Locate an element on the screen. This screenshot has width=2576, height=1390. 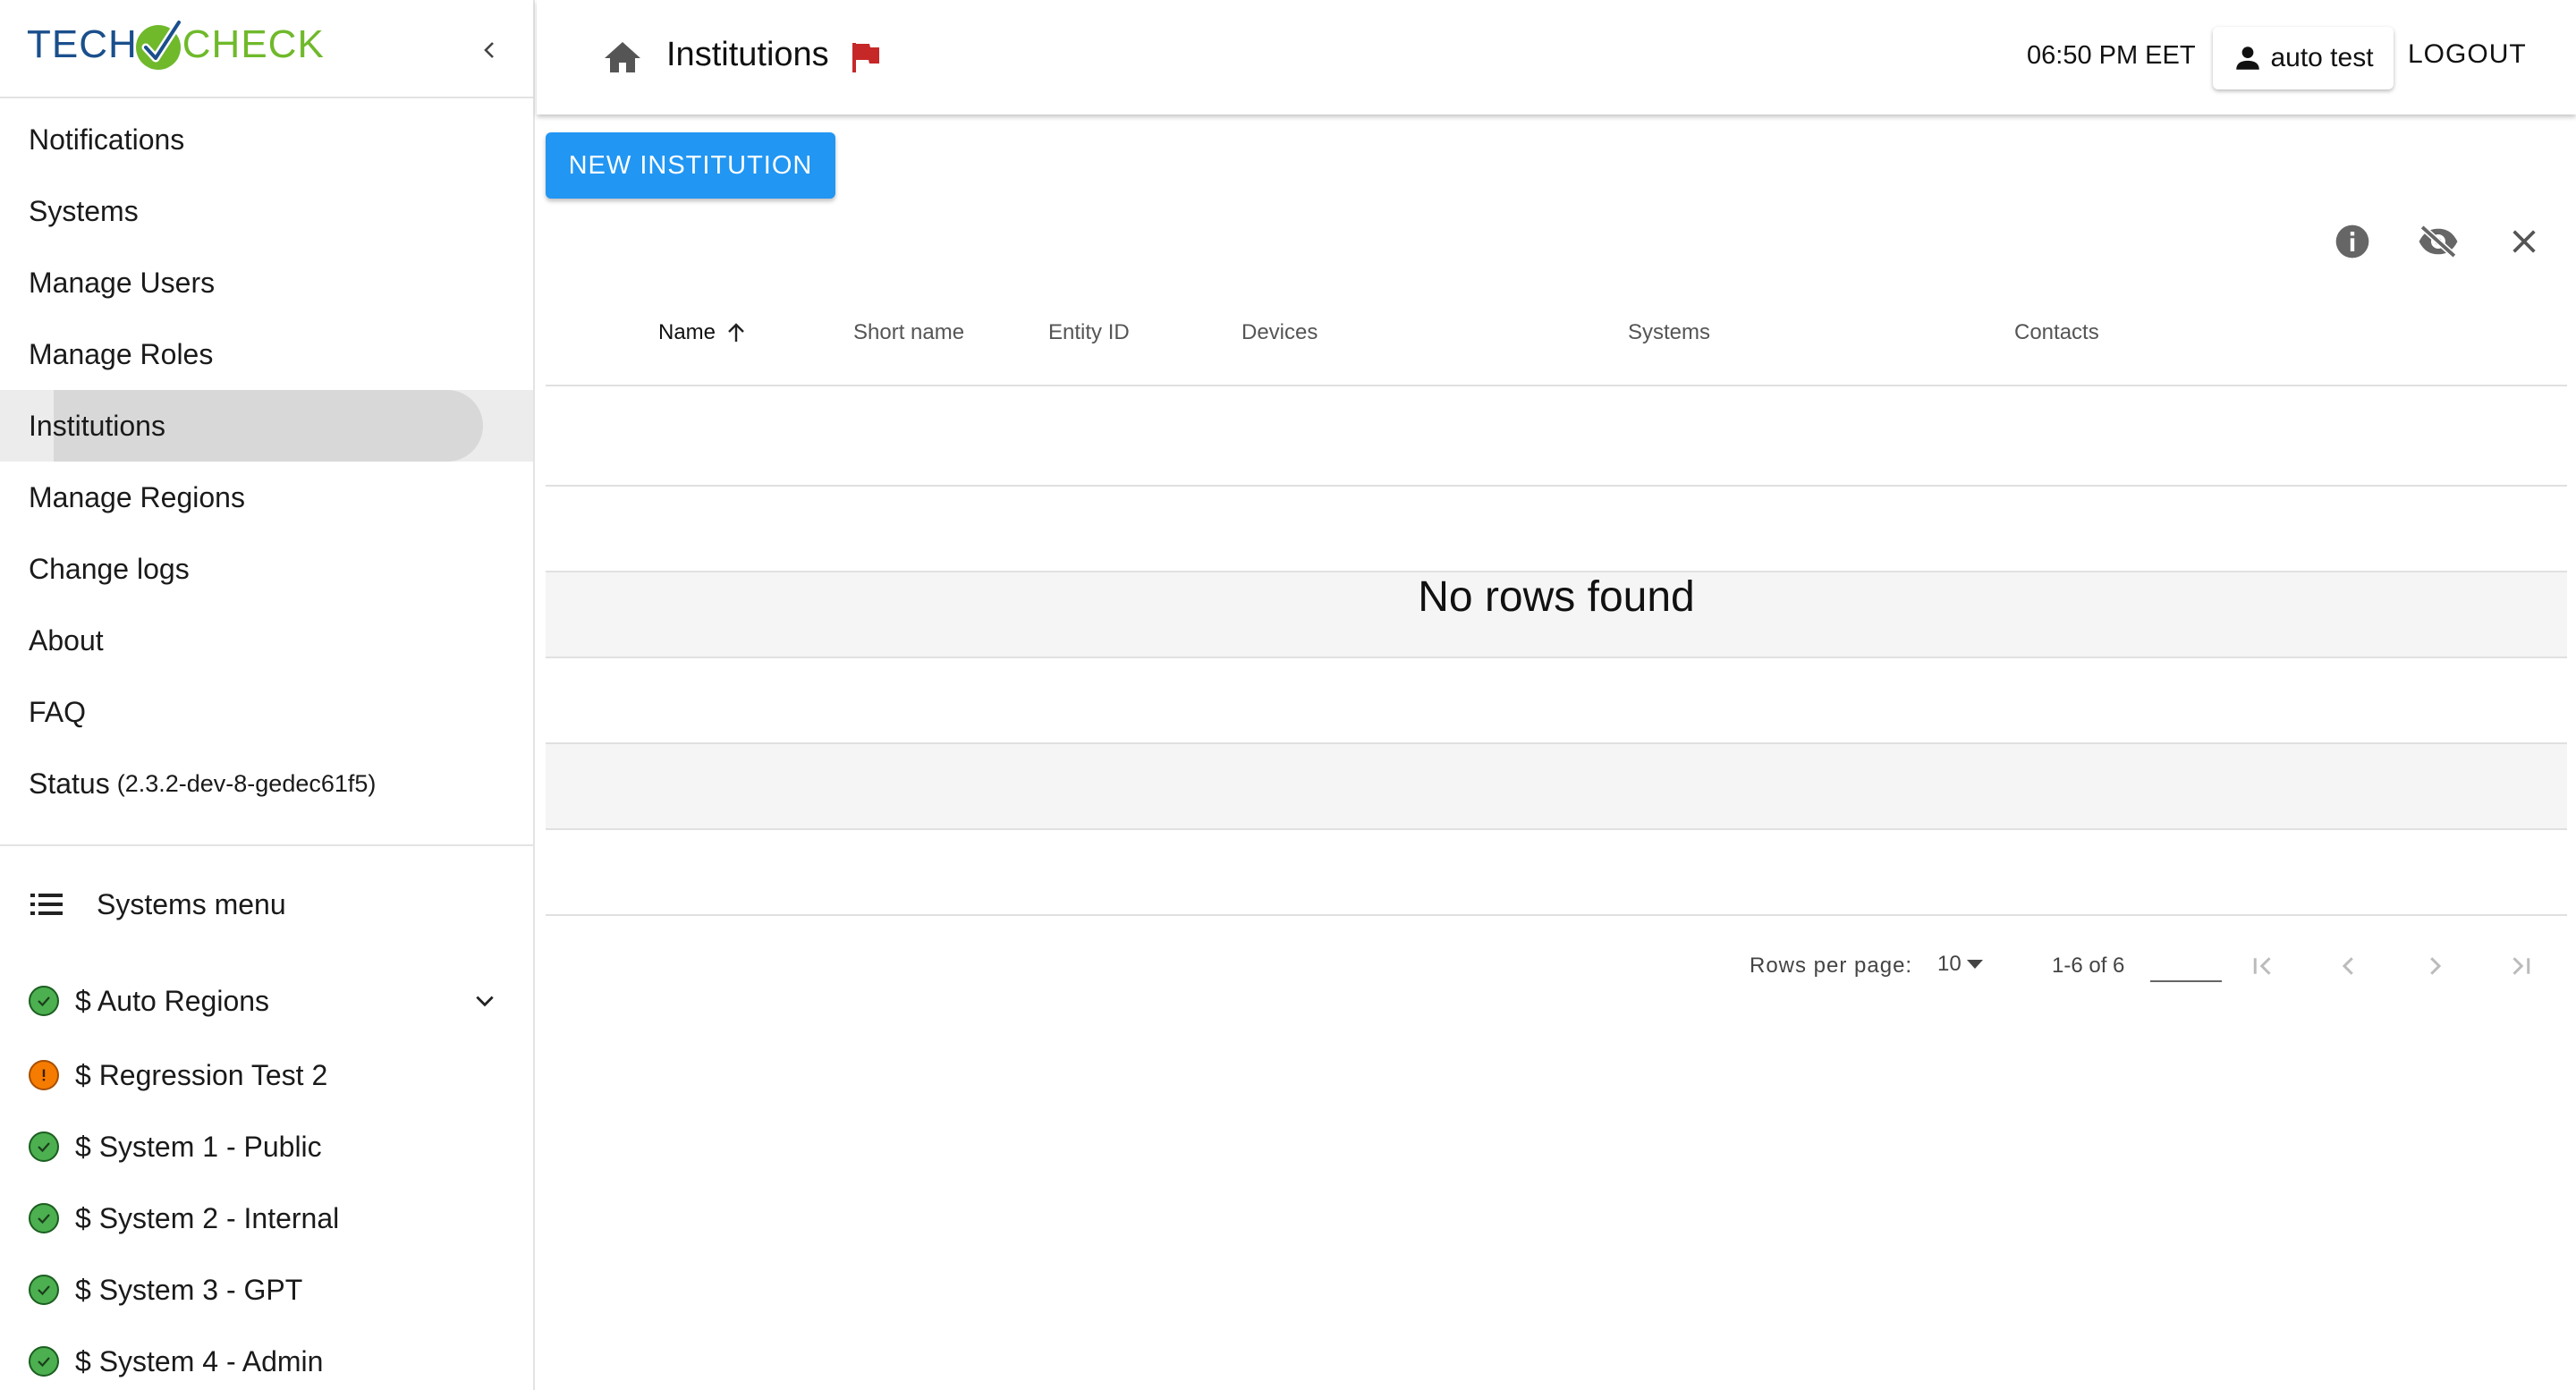
sidebar-item-label: FAQ is located at coordinates (58, 711).